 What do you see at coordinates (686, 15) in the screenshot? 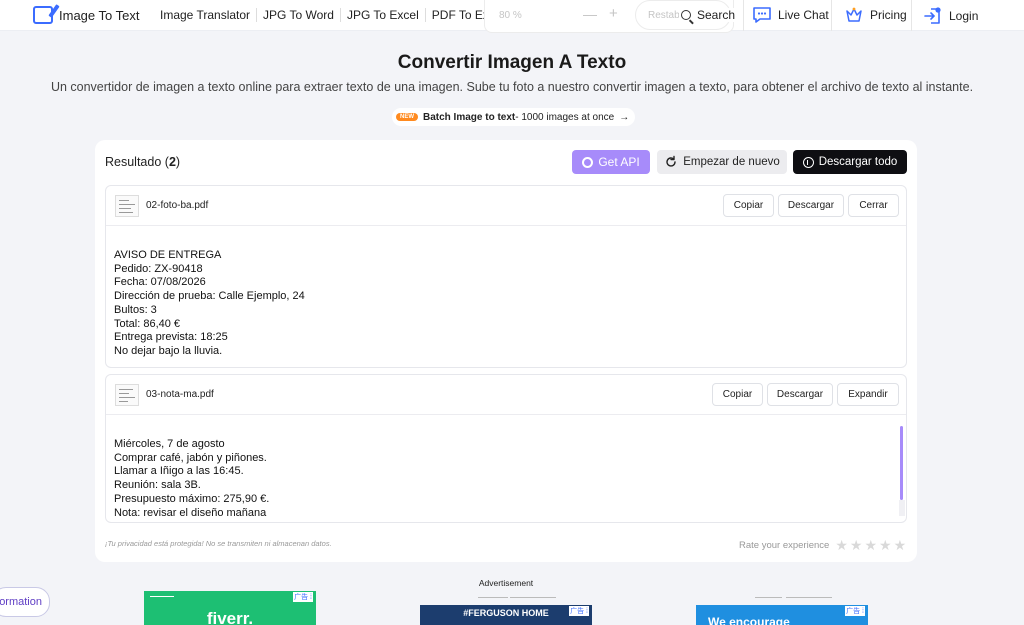
I see `search-icon` at bounding box center [686, 15].